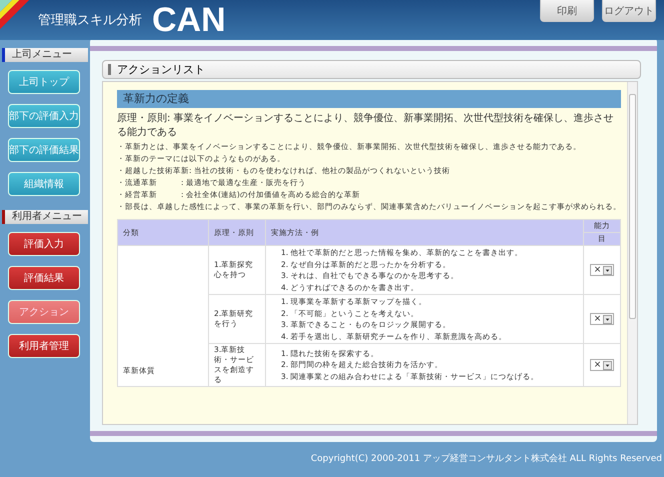  Describe the element at coordinates (371, 69) in the screenshot. I see `panel-title: アクションリスト` at that location.